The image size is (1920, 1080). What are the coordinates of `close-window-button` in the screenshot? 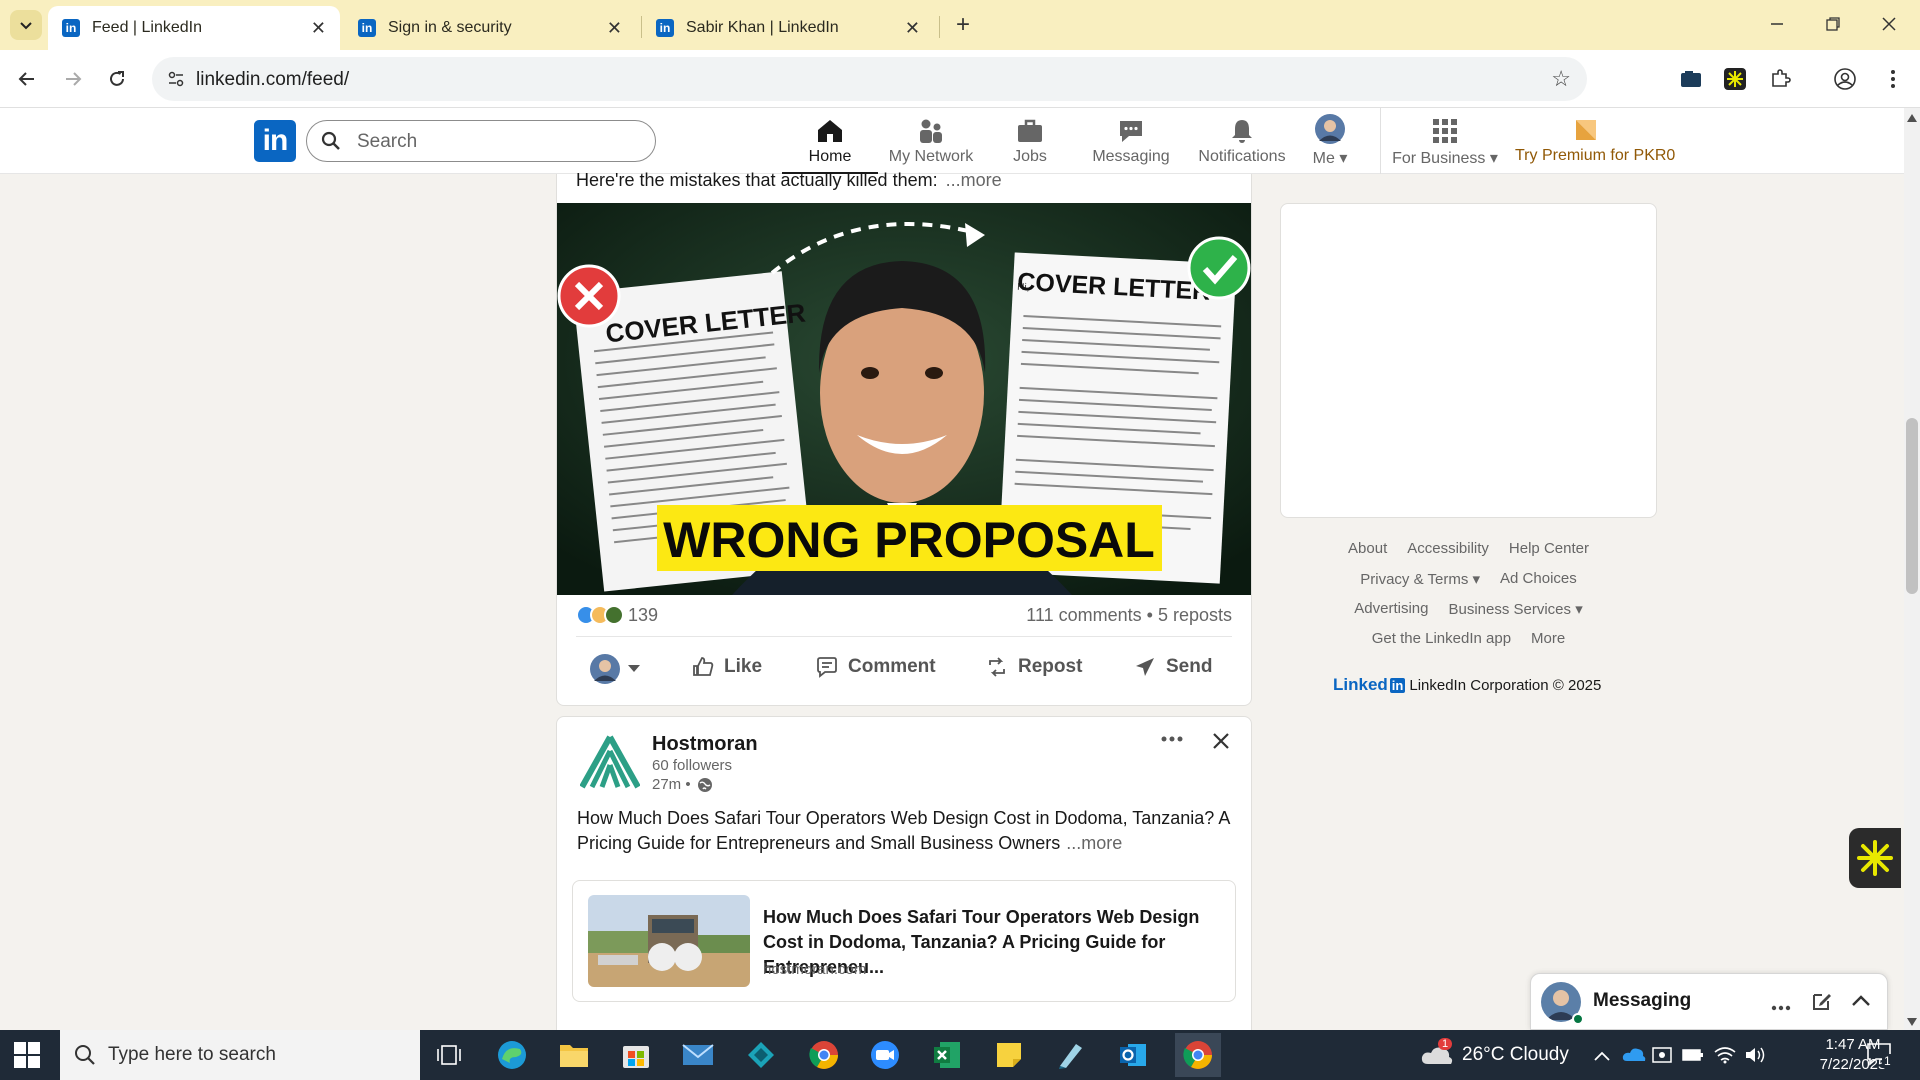 It's located at (1889, 24).